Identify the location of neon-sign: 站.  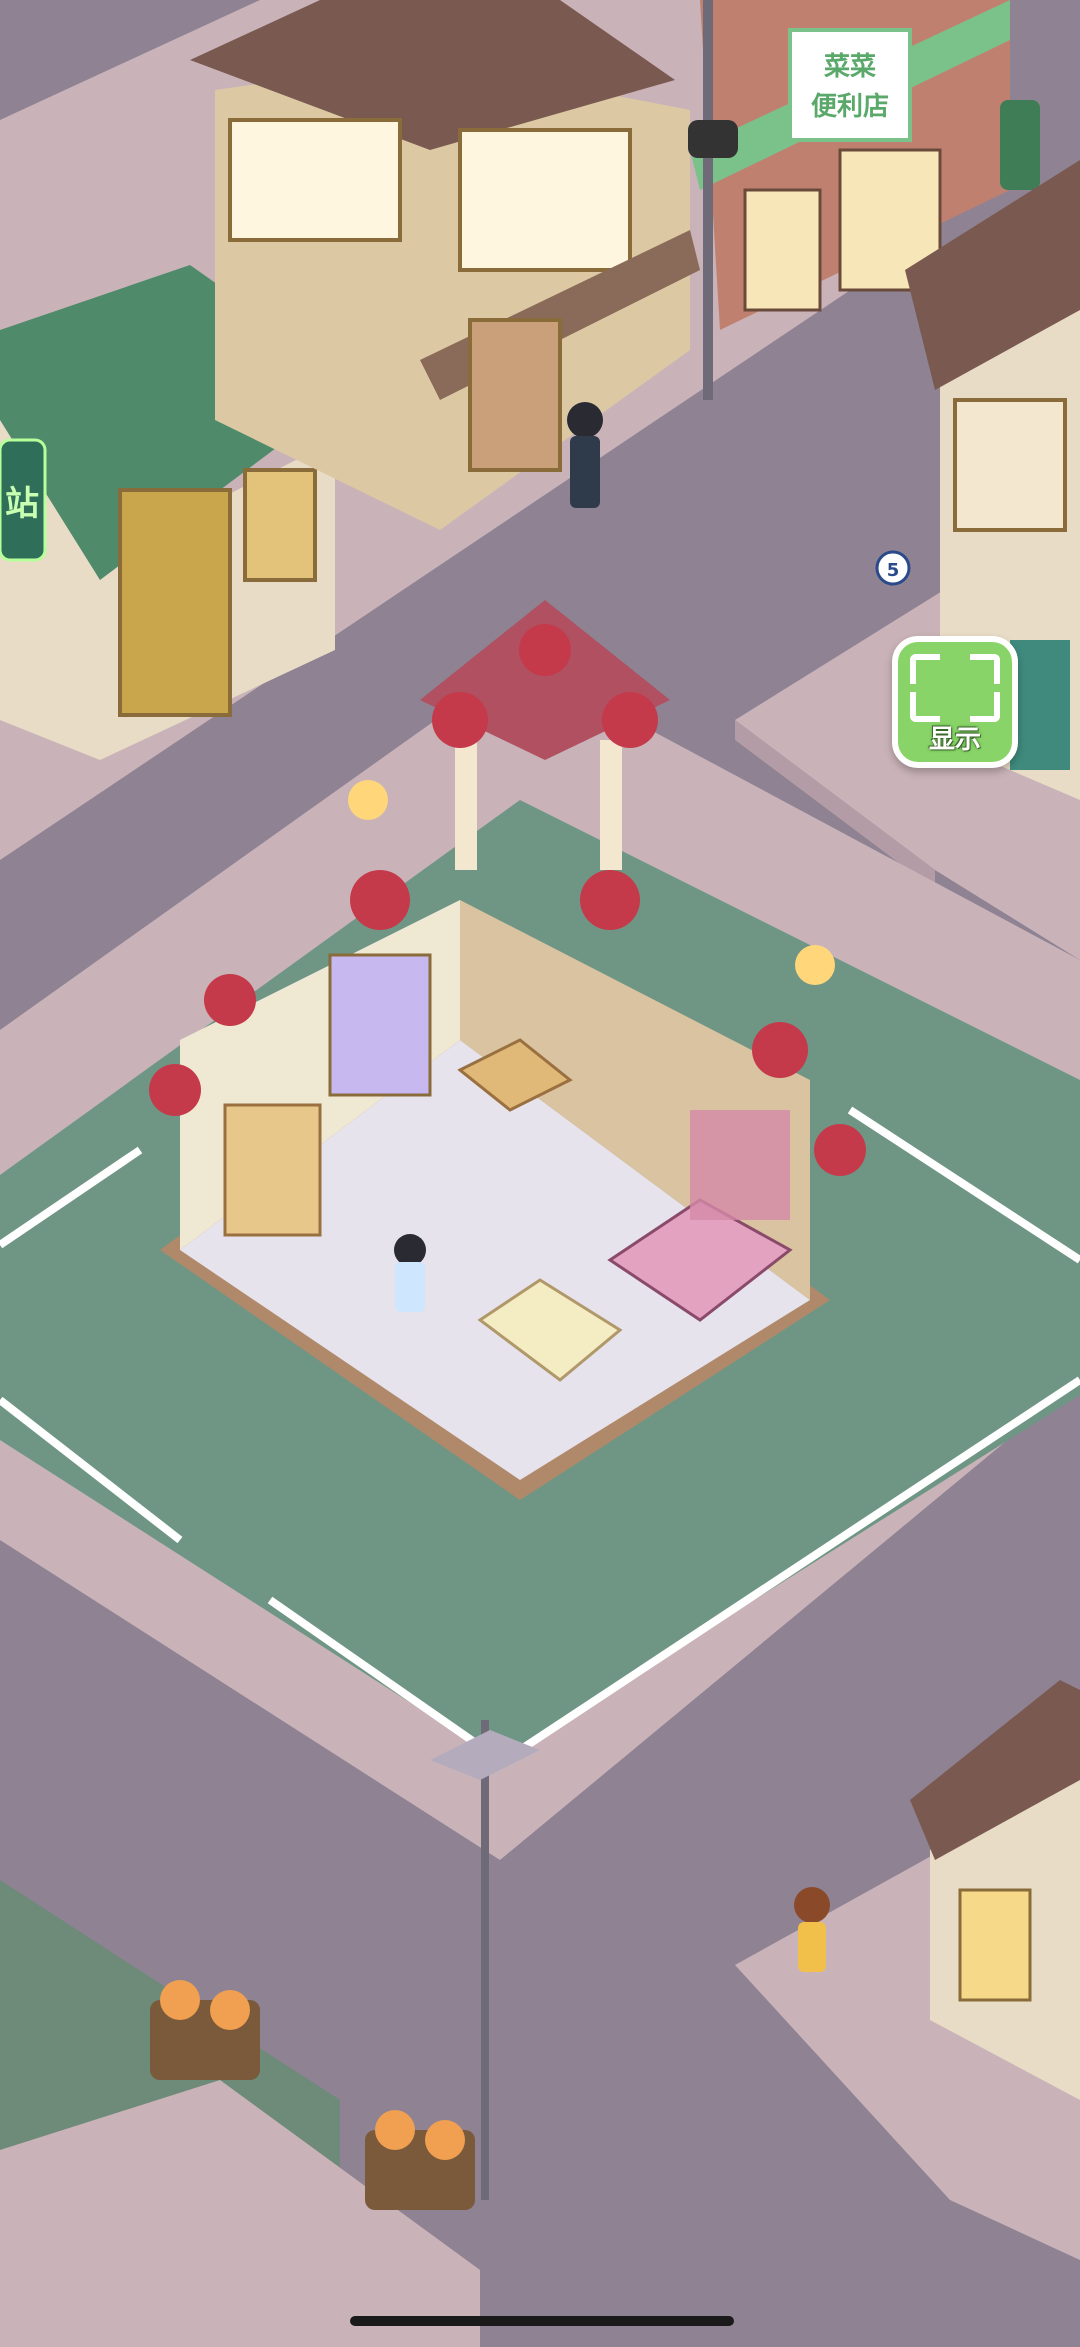
(23, 500).